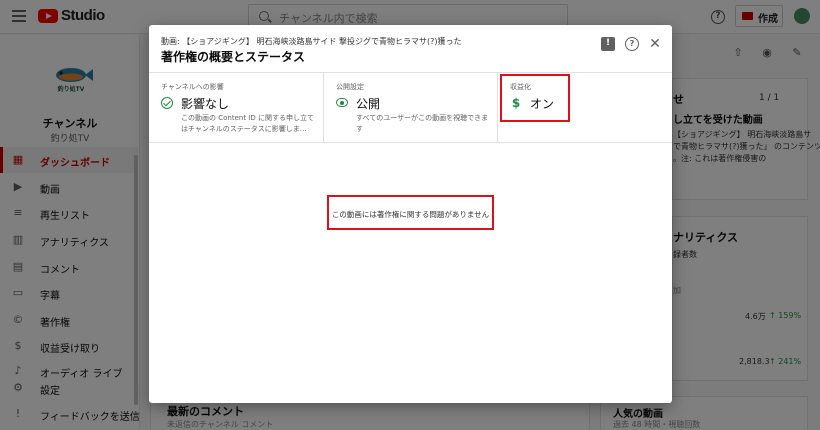  What do you see at coordinates (410, 212) in the screenshot?
I see `message-highlight-box` at bounding box center [410, 212].